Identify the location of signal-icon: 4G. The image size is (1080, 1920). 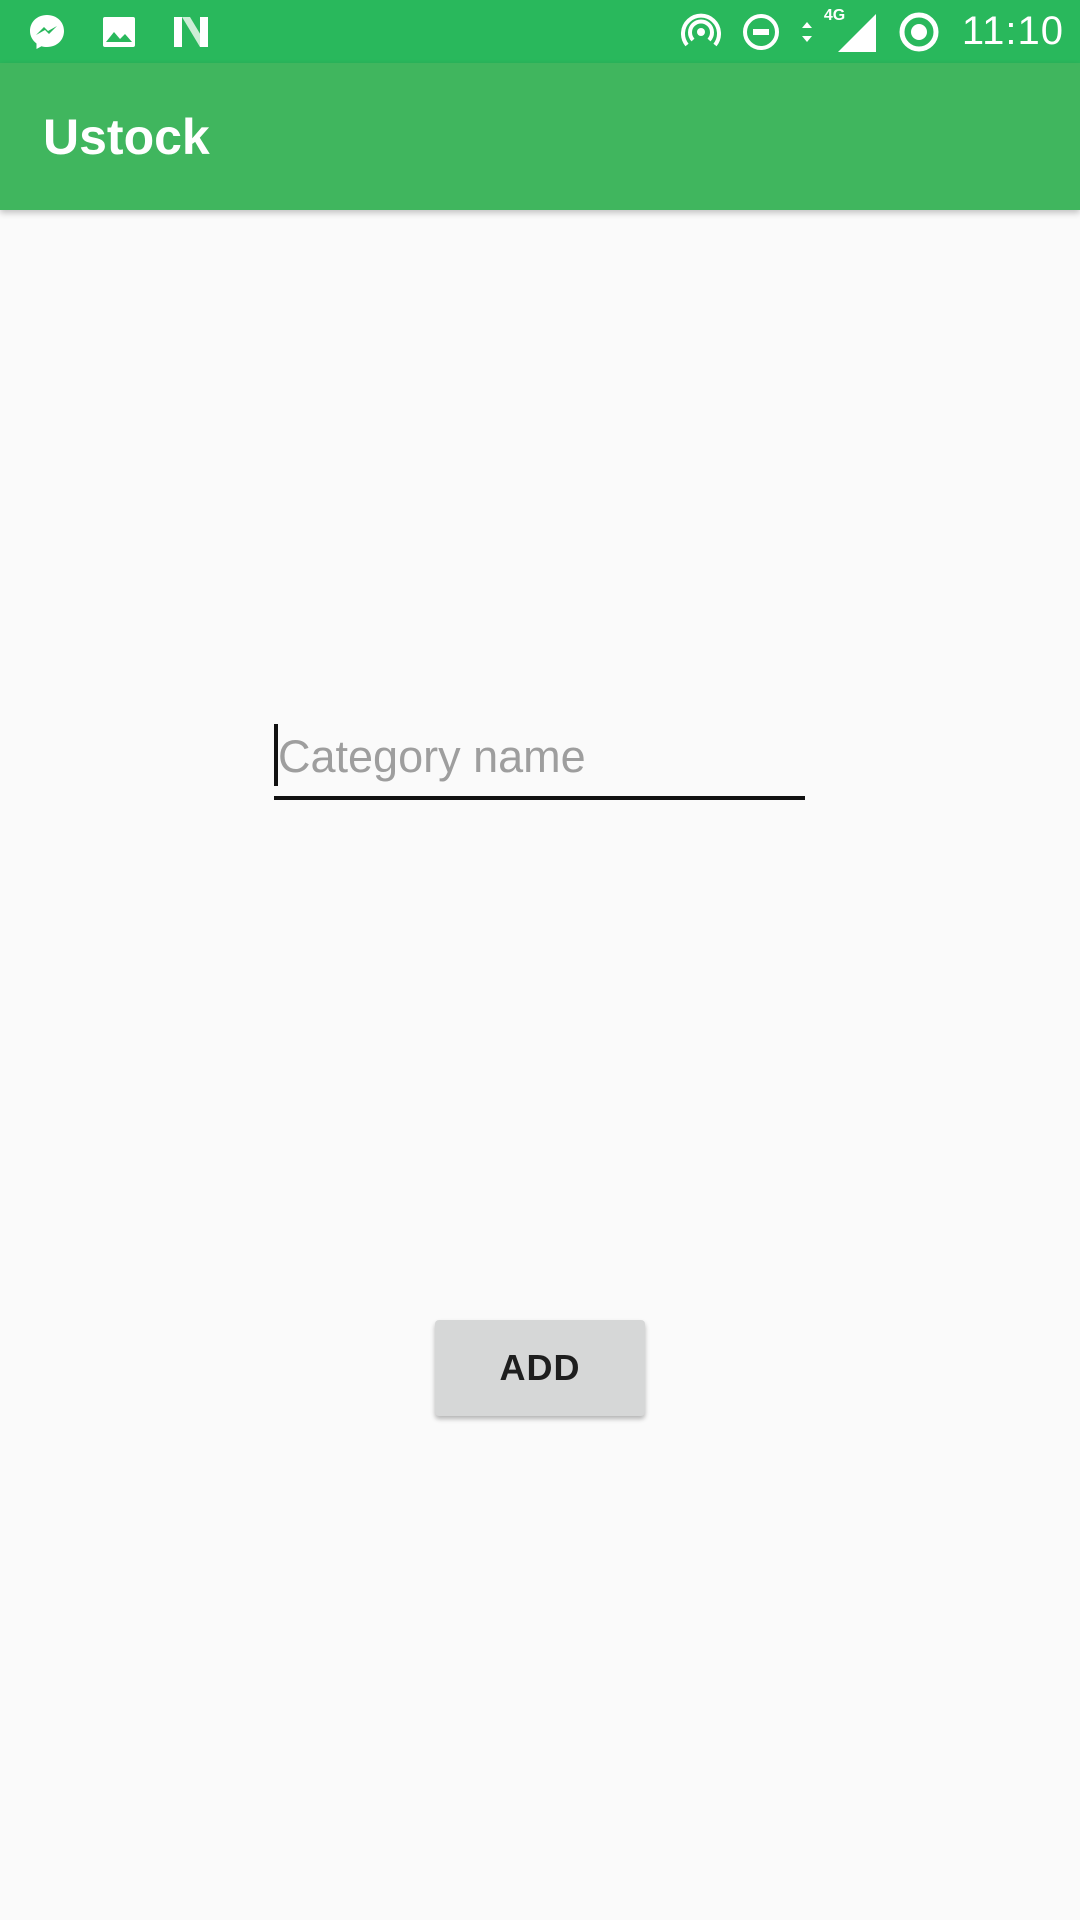
(852, 30).